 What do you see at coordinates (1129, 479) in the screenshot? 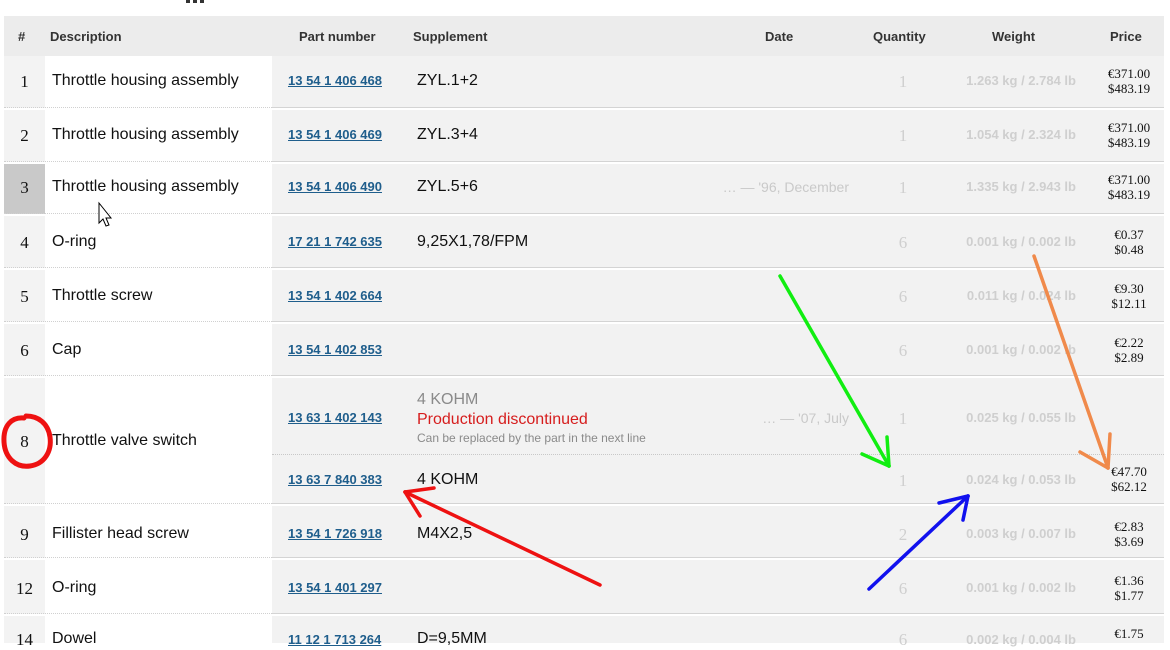
I see `row-price: €47.70 $62.12` at bounding box center [1129, 479].